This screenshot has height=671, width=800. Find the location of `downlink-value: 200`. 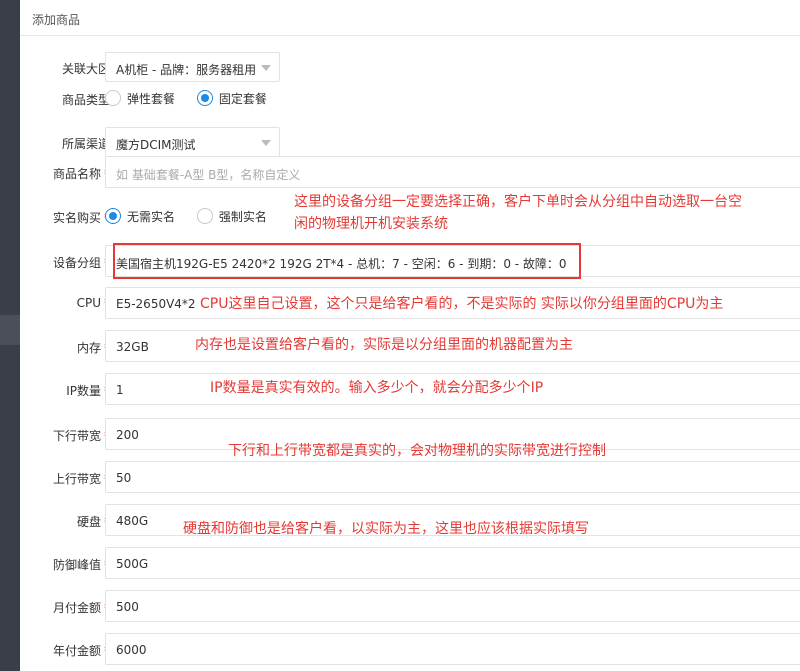

downlink-value: 200 is located at coordinates (127, 435).